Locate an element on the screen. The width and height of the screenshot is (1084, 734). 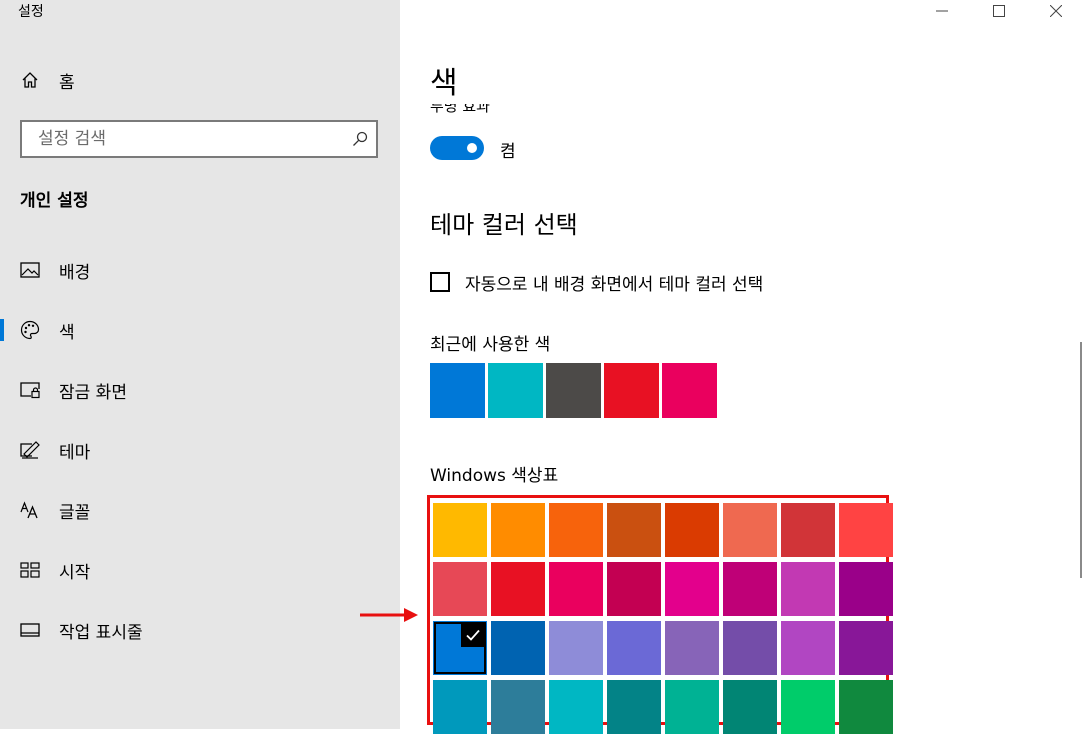
close-icon is located at coordinates (1056, 11).